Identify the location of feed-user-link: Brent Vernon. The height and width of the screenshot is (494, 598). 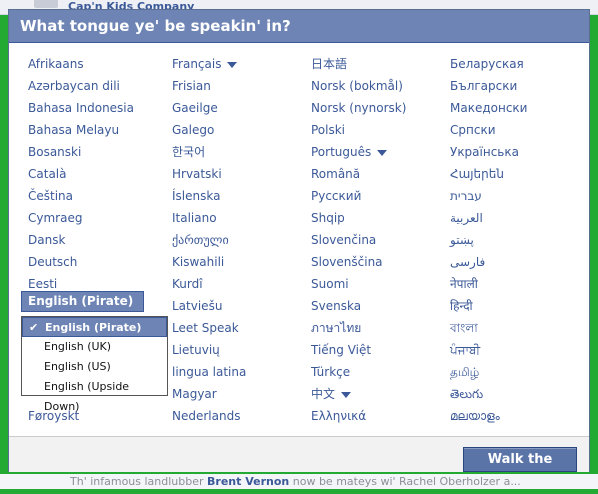
(248, 481).